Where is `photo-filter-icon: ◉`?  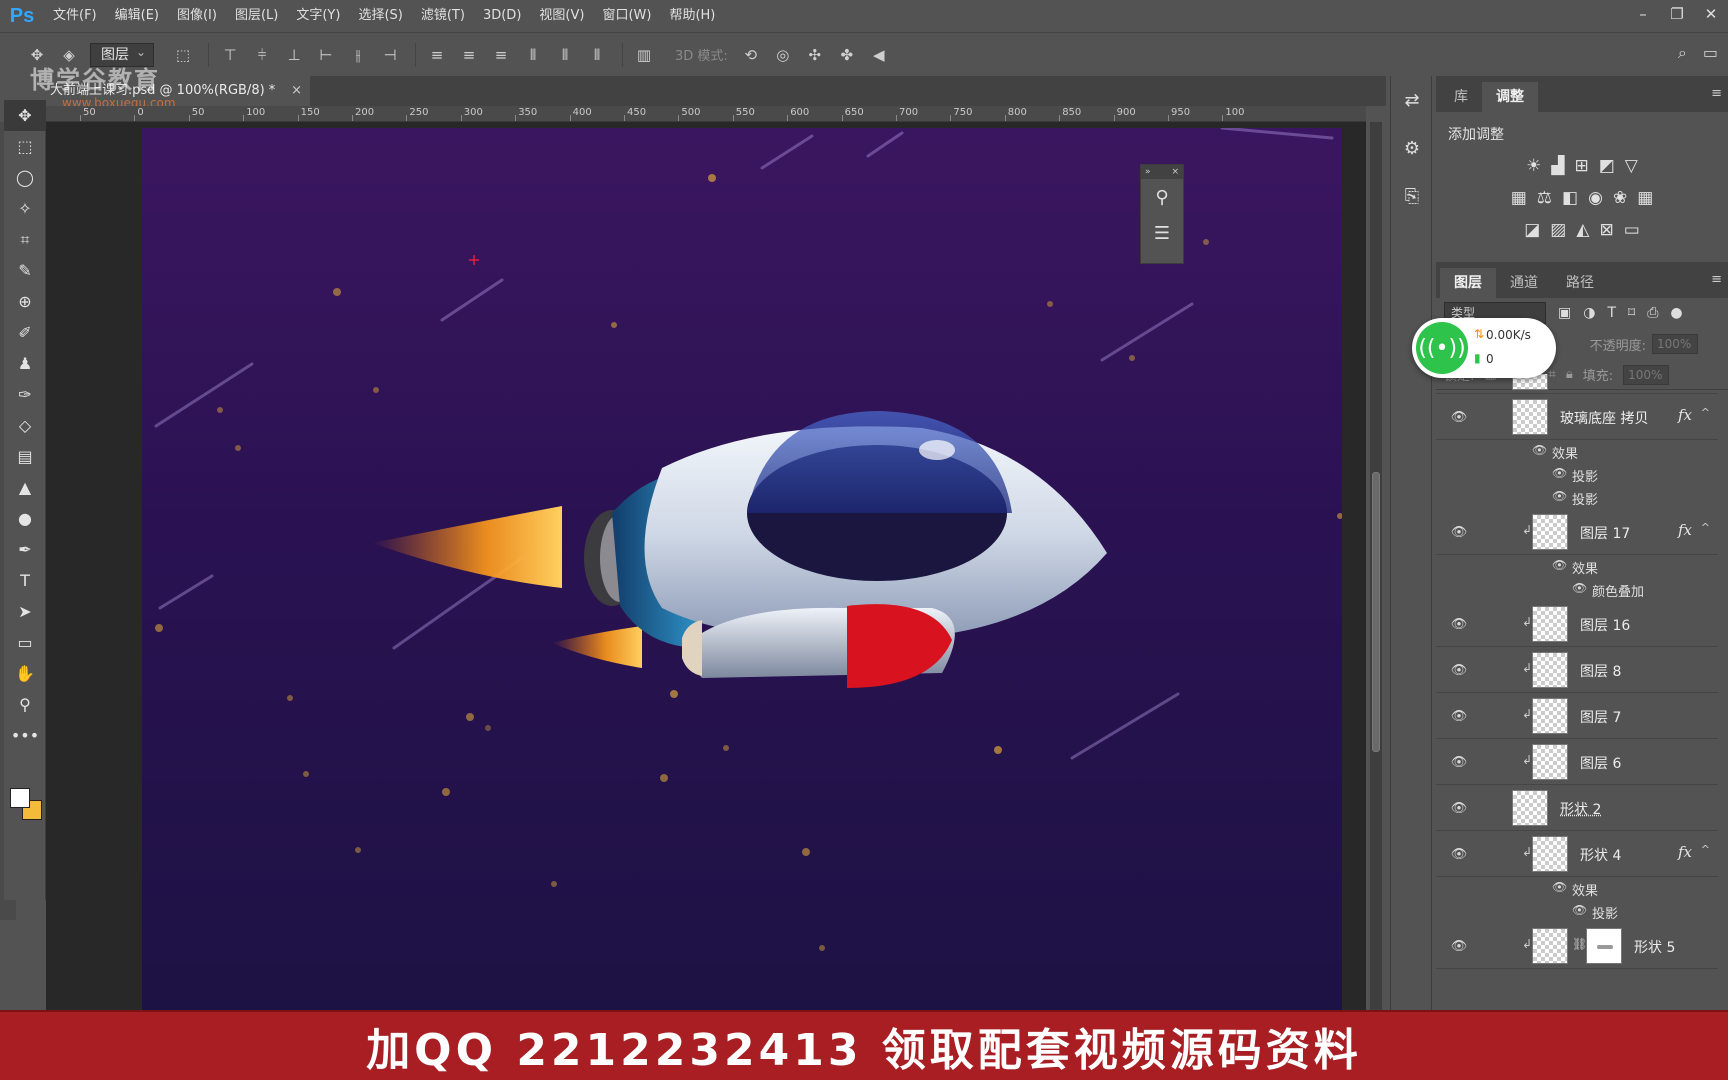
photo-filter-icon: ◉ is located at coordinates (1595, 198).